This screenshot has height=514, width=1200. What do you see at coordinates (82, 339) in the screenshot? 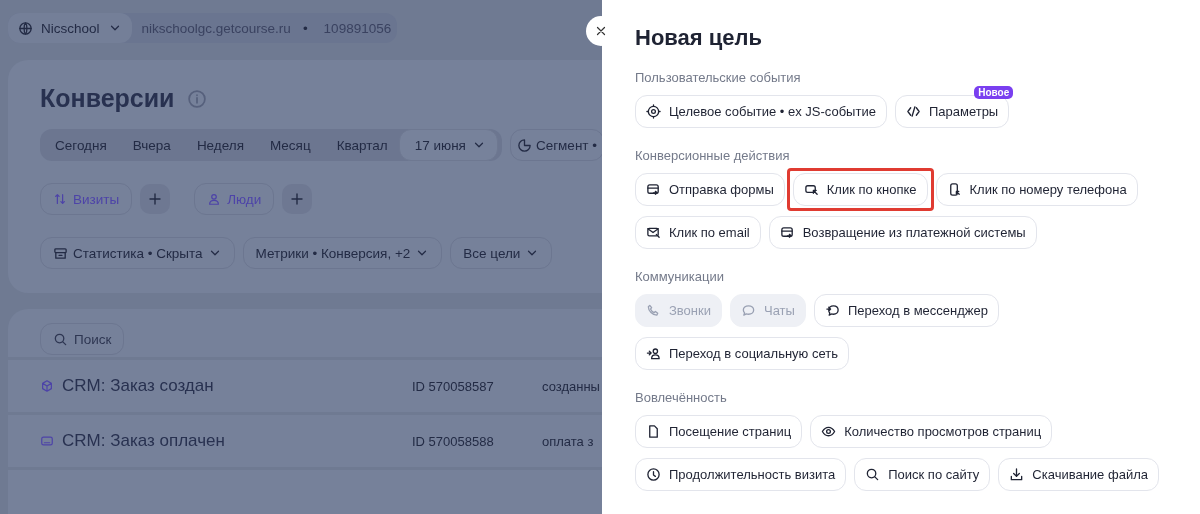
I see `search-button: Поиск` at bounding box center [82, 339].